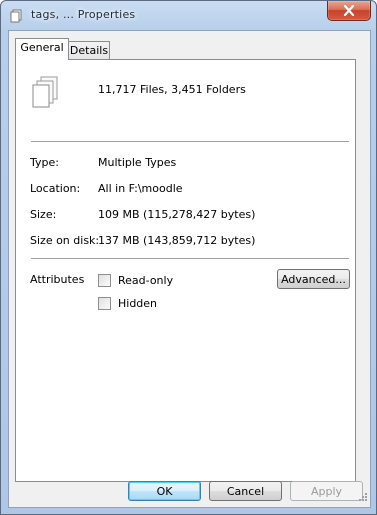 This screenshot has height=515, width=377. Describe the element at coordinates (65, 240) in the screenshot. I see `size-on-disk-label: Size on disk:` at that location.